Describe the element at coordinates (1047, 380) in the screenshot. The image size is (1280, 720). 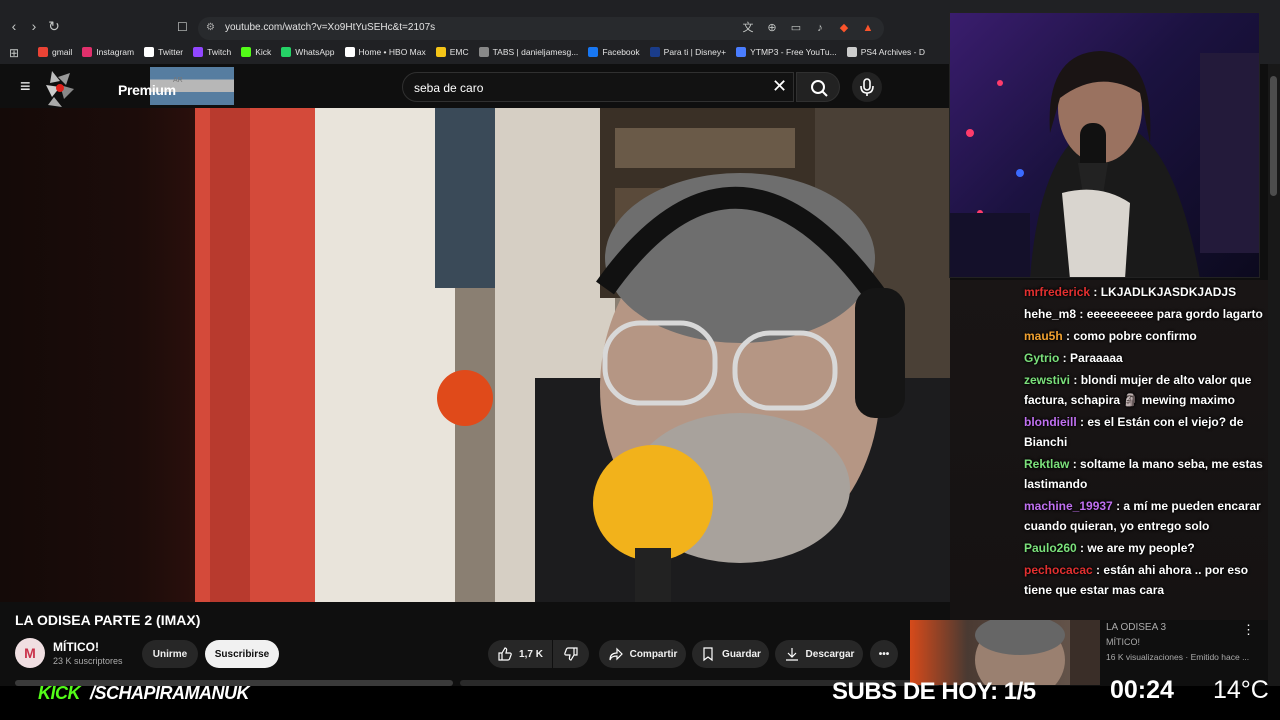
I see `chat-username: zewstivi` at that location.